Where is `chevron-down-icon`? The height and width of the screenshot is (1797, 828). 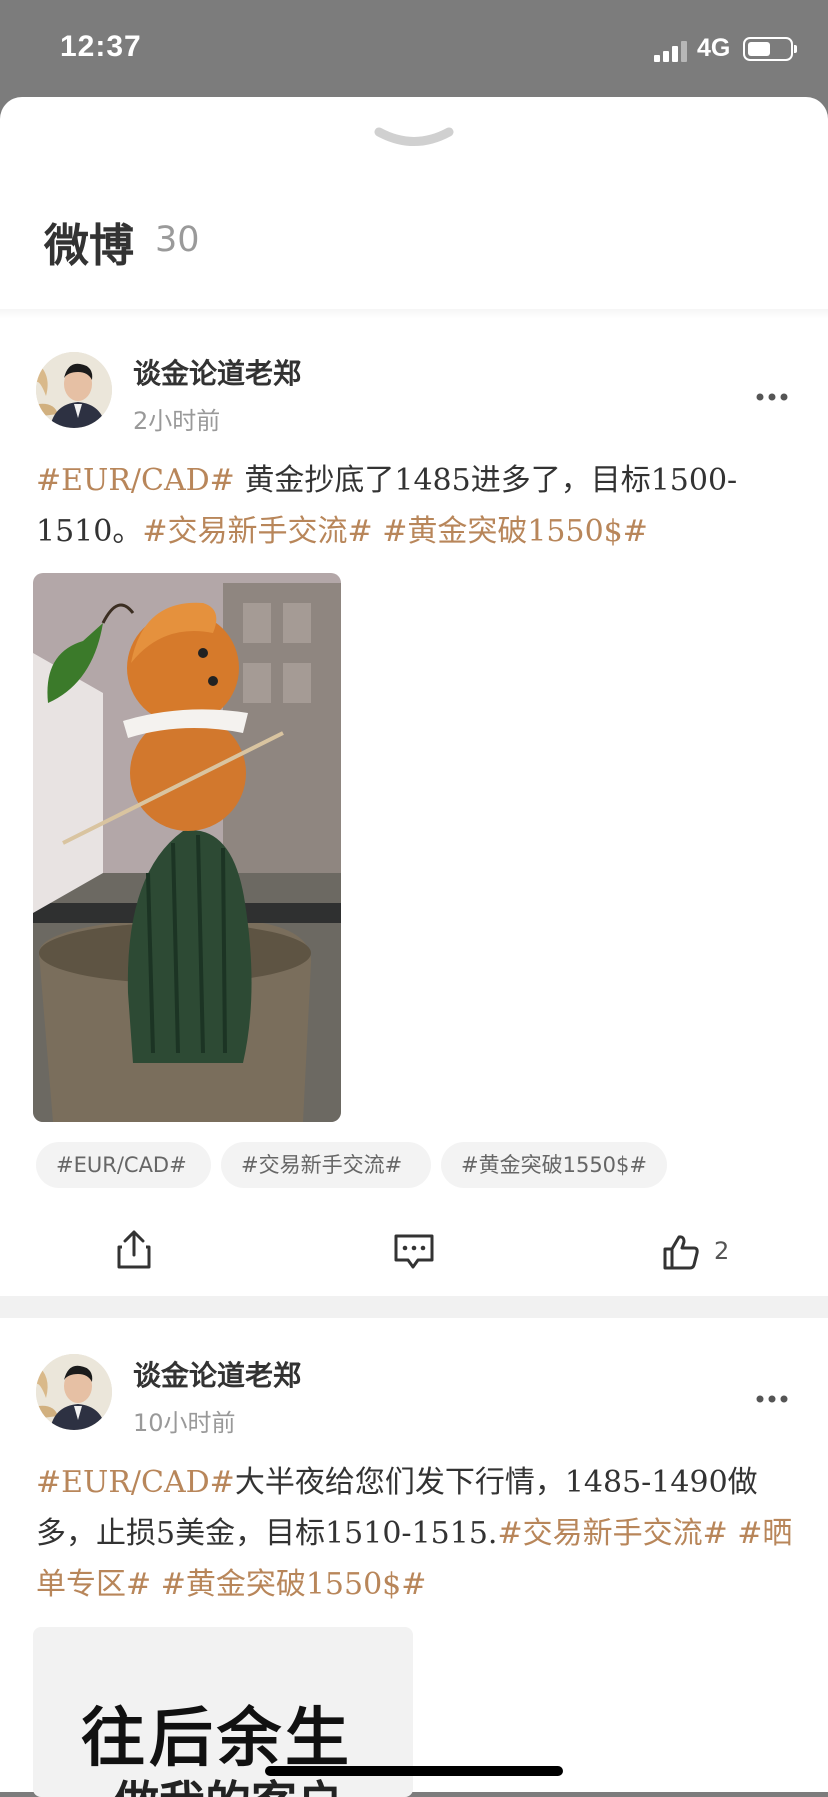 chevron-down-icon is located at coordinates (414, 139).